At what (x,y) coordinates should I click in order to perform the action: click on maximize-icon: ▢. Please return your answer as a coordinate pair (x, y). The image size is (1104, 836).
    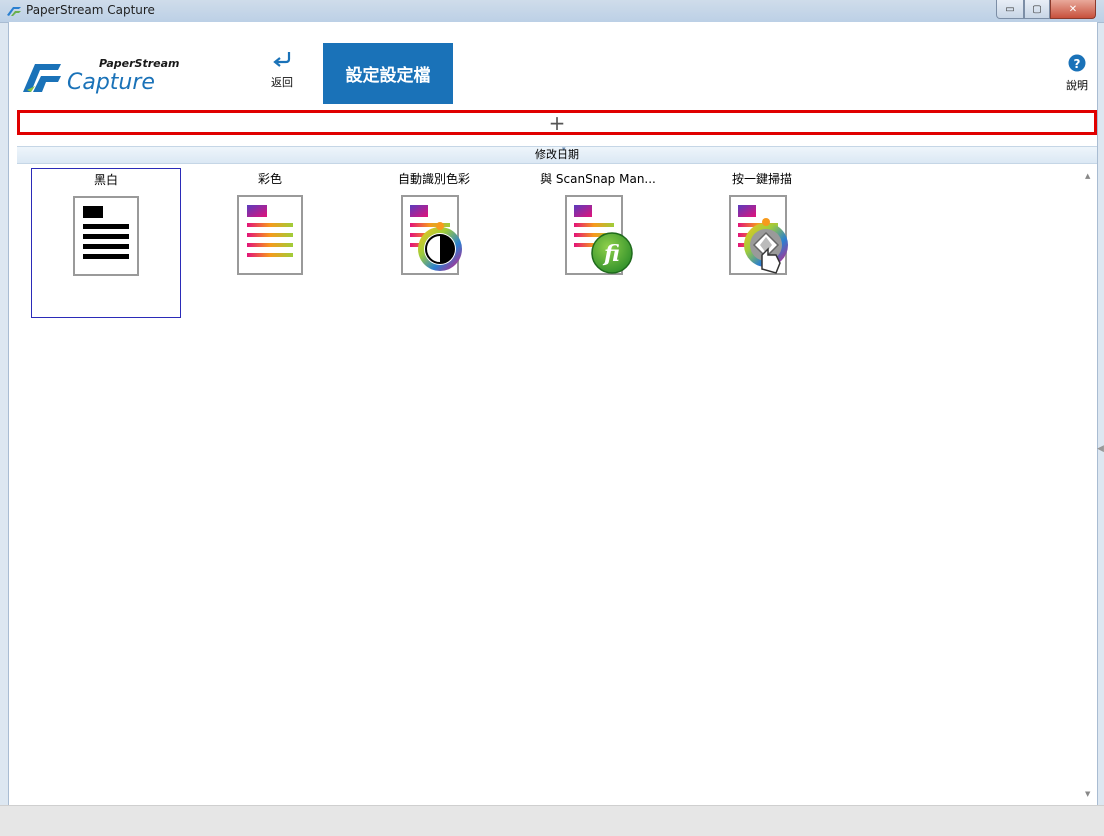
    Looking at the image, I should click on (1037, 9).